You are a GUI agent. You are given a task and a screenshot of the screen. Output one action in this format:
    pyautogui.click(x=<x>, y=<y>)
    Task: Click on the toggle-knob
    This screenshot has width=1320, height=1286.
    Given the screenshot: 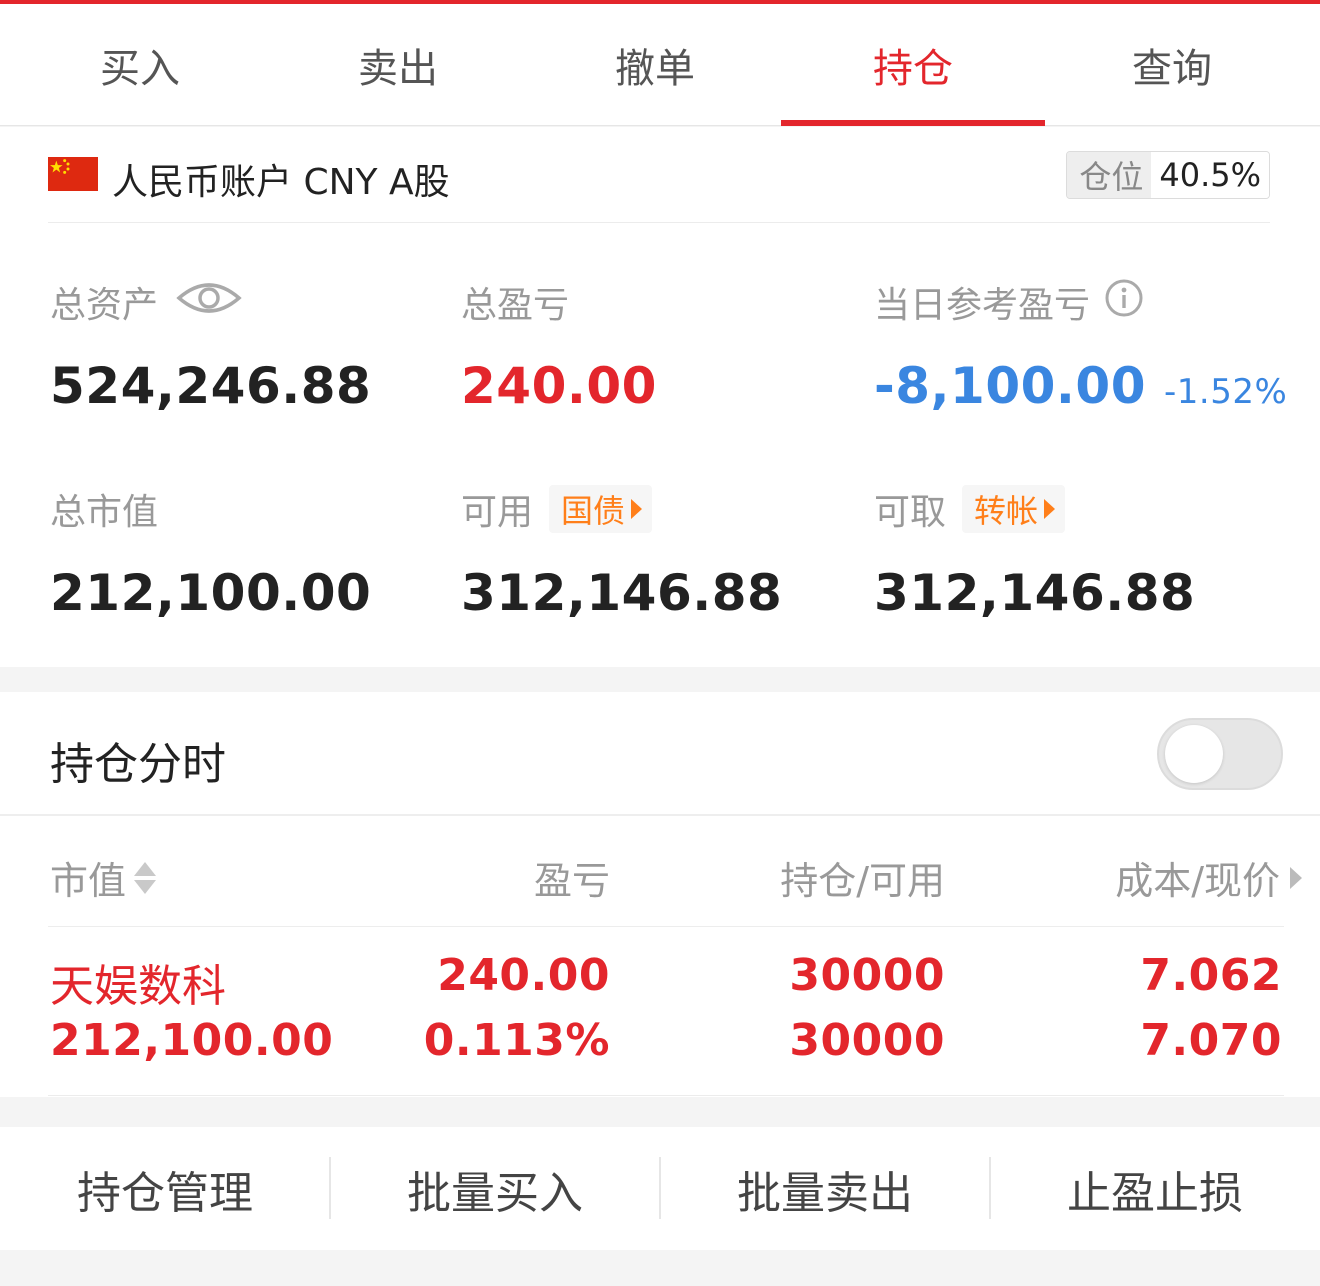 What is the action you would take?
    pyautogui.click(x=1194, y=754)
    